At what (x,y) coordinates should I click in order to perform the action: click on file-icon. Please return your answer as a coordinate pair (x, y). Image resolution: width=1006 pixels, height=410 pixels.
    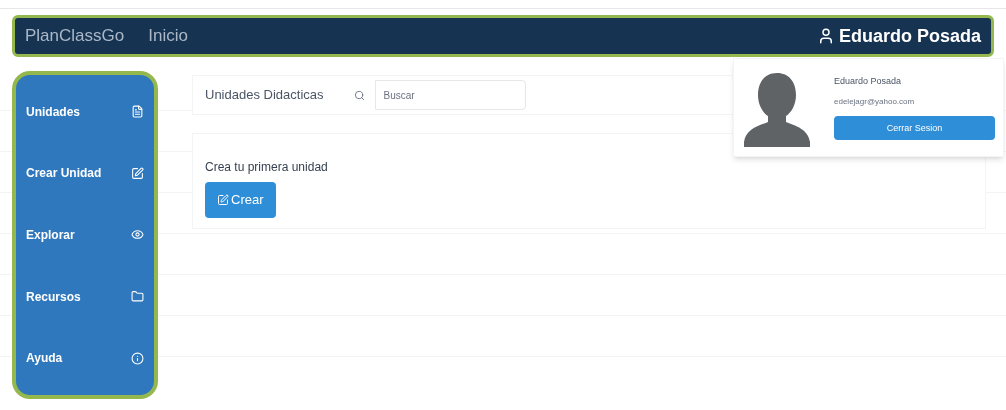
    Looking at the image, I should click on (137, 112).